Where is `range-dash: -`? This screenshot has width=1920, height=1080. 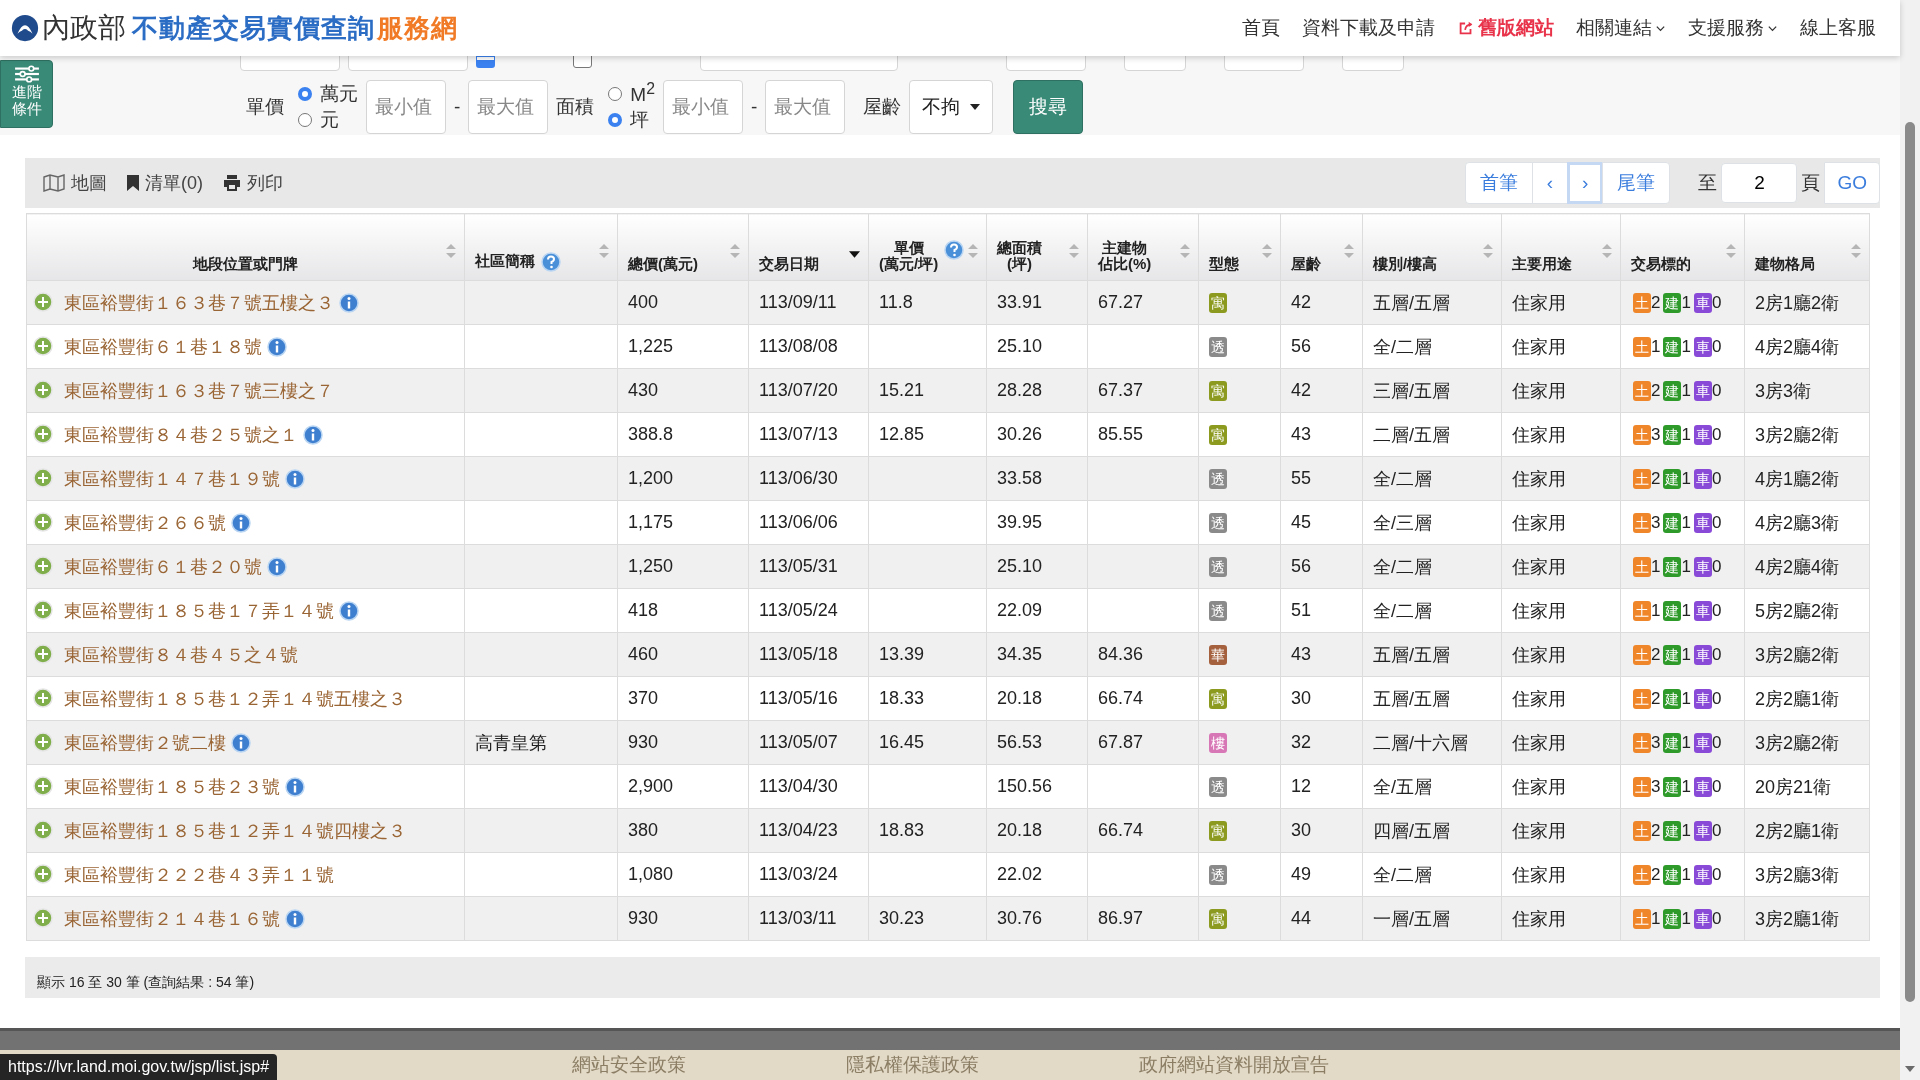 range-dash: - is located at coordinates (754, 106).